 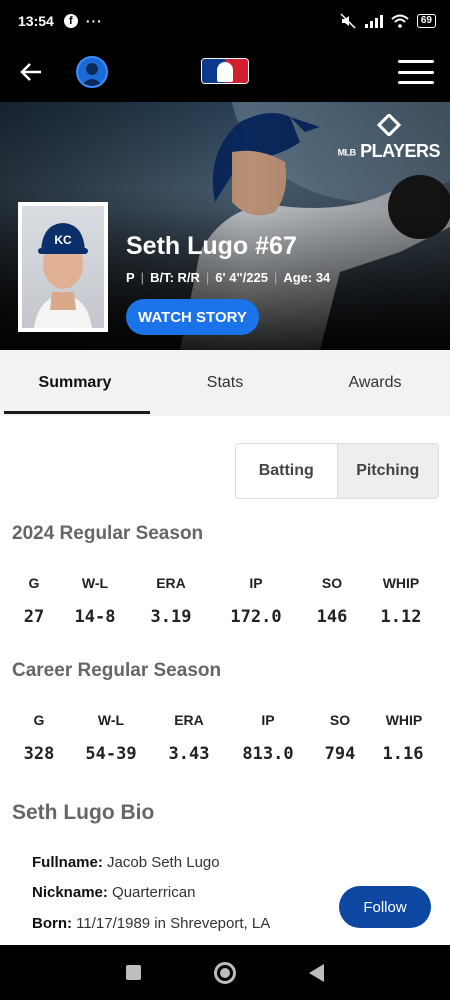 I want to click on arrow-left-icon, so click(x=30, y=72).